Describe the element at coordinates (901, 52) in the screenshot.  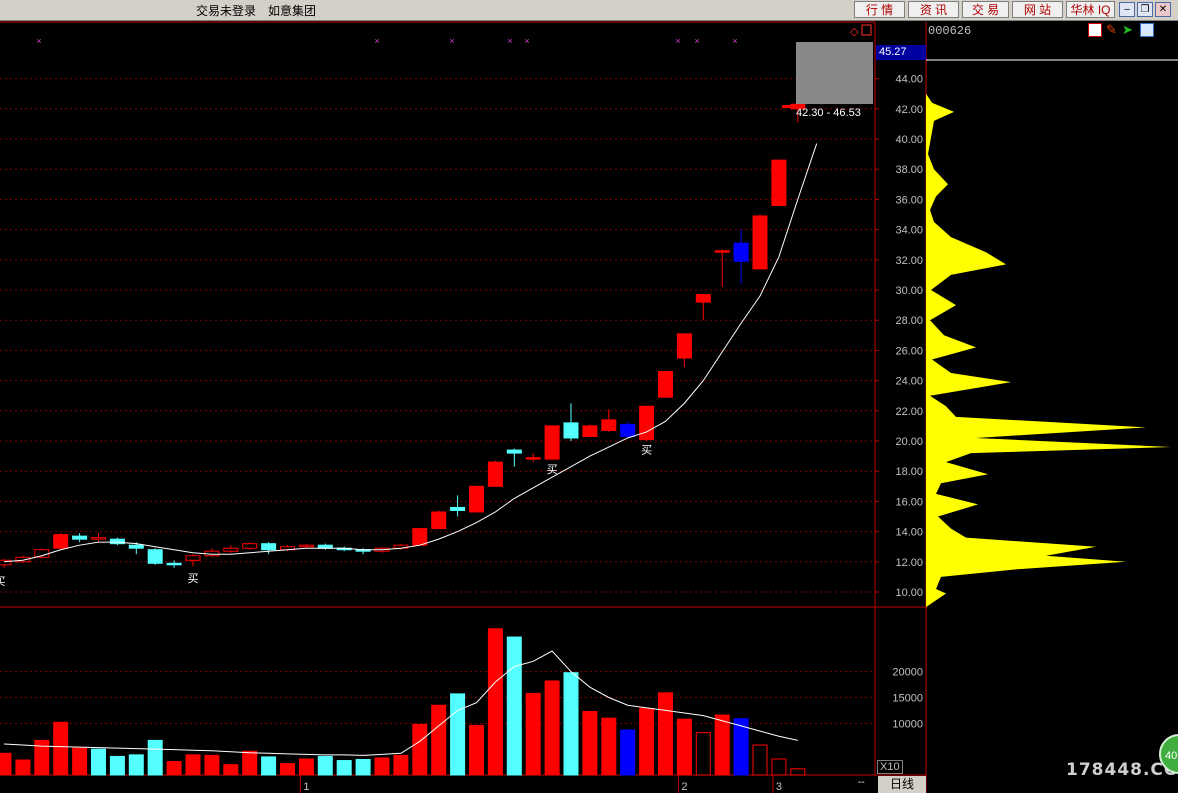
I see `current-price: 45.27` at that location.